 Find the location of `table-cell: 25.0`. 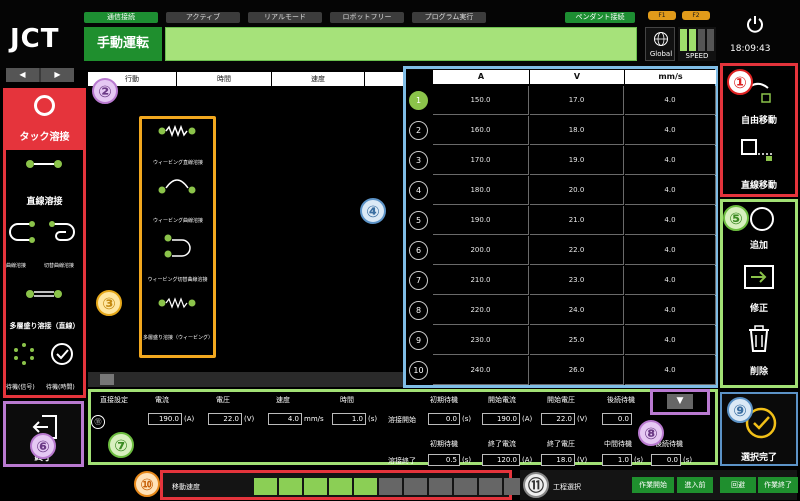

table-cell: 25.0 is located at coordinates (577, 340).